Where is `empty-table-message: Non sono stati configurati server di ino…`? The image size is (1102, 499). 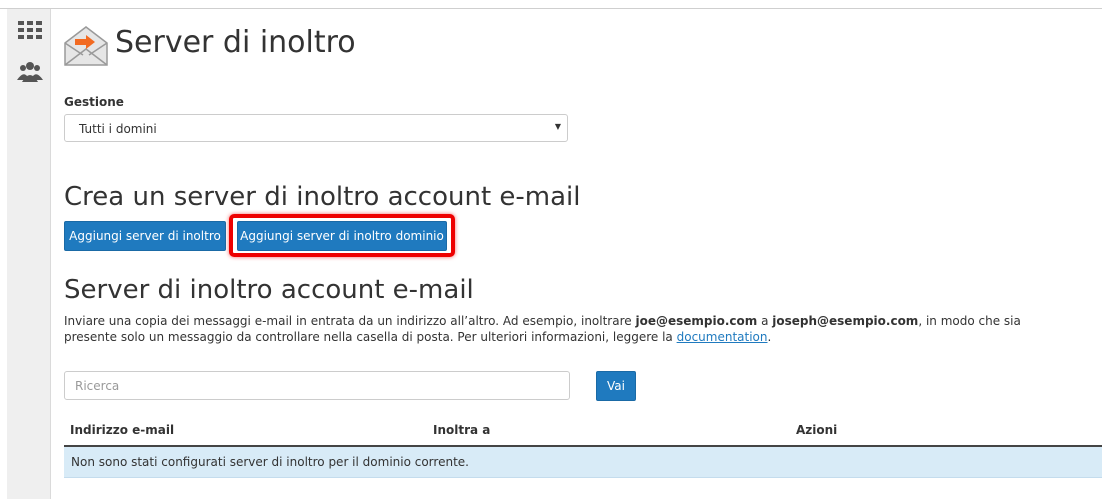
empty-table-message: Non sono stati configurati server di ino… is located at coordinates (270, 462).